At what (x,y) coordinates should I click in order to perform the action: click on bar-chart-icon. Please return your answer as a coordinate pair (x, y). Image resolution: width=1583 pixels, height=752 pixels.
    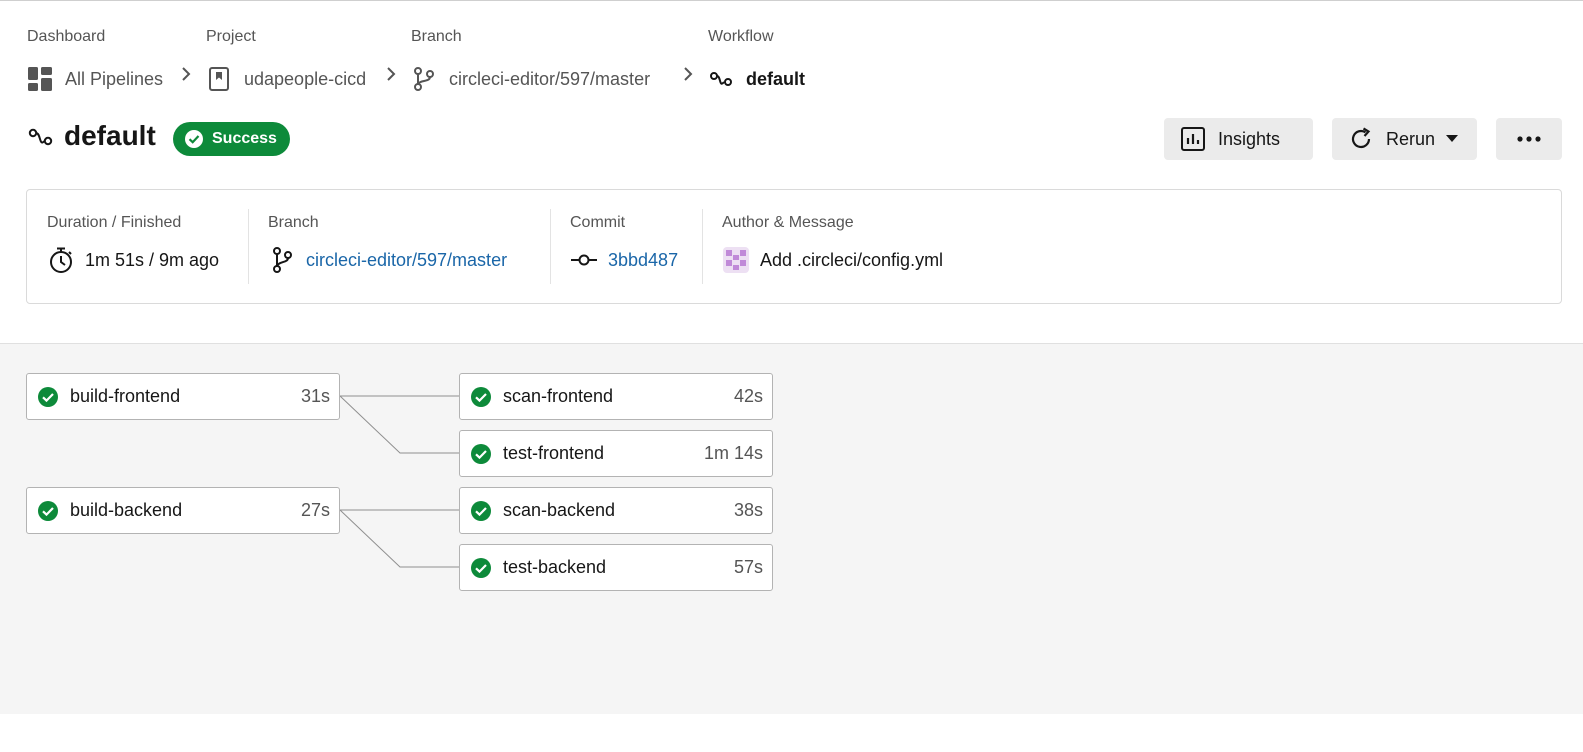
    Looking at the image, I should click on (1193, 139).